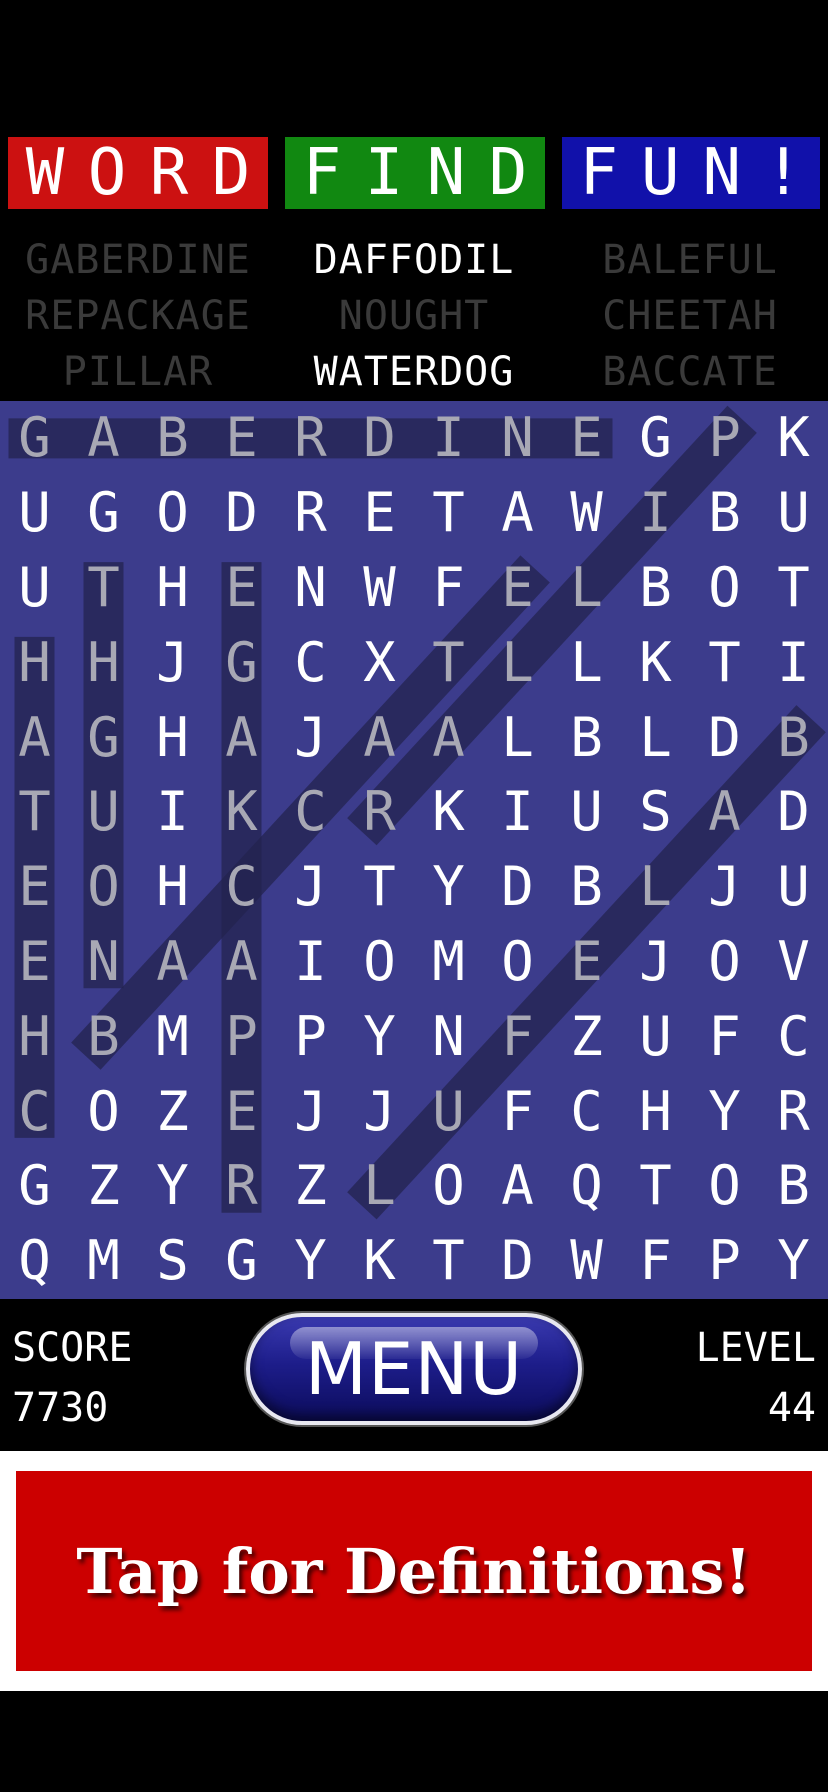  I want to click on grid-cell: W, so click(379, 588).